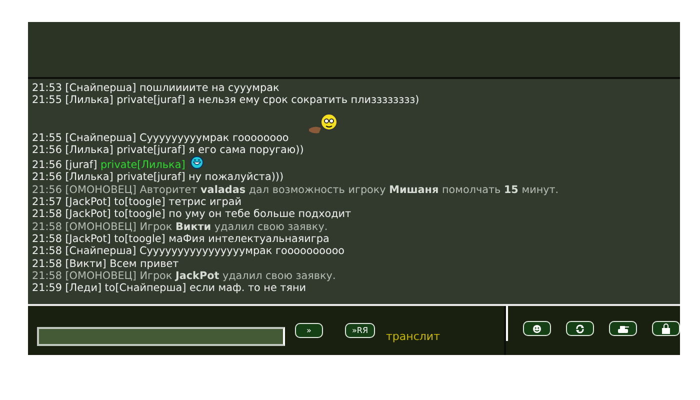  I want to click on tank-button, so click(623, 328).